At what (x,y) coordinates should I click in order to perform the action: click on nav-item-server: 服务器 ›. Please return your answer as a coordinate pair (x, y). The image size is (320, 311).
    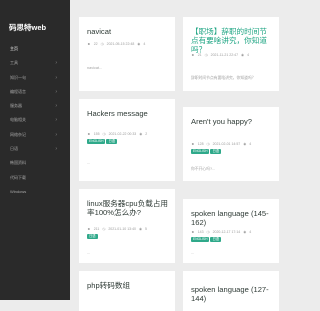
    Looking at the image, I should click on (35, 106).